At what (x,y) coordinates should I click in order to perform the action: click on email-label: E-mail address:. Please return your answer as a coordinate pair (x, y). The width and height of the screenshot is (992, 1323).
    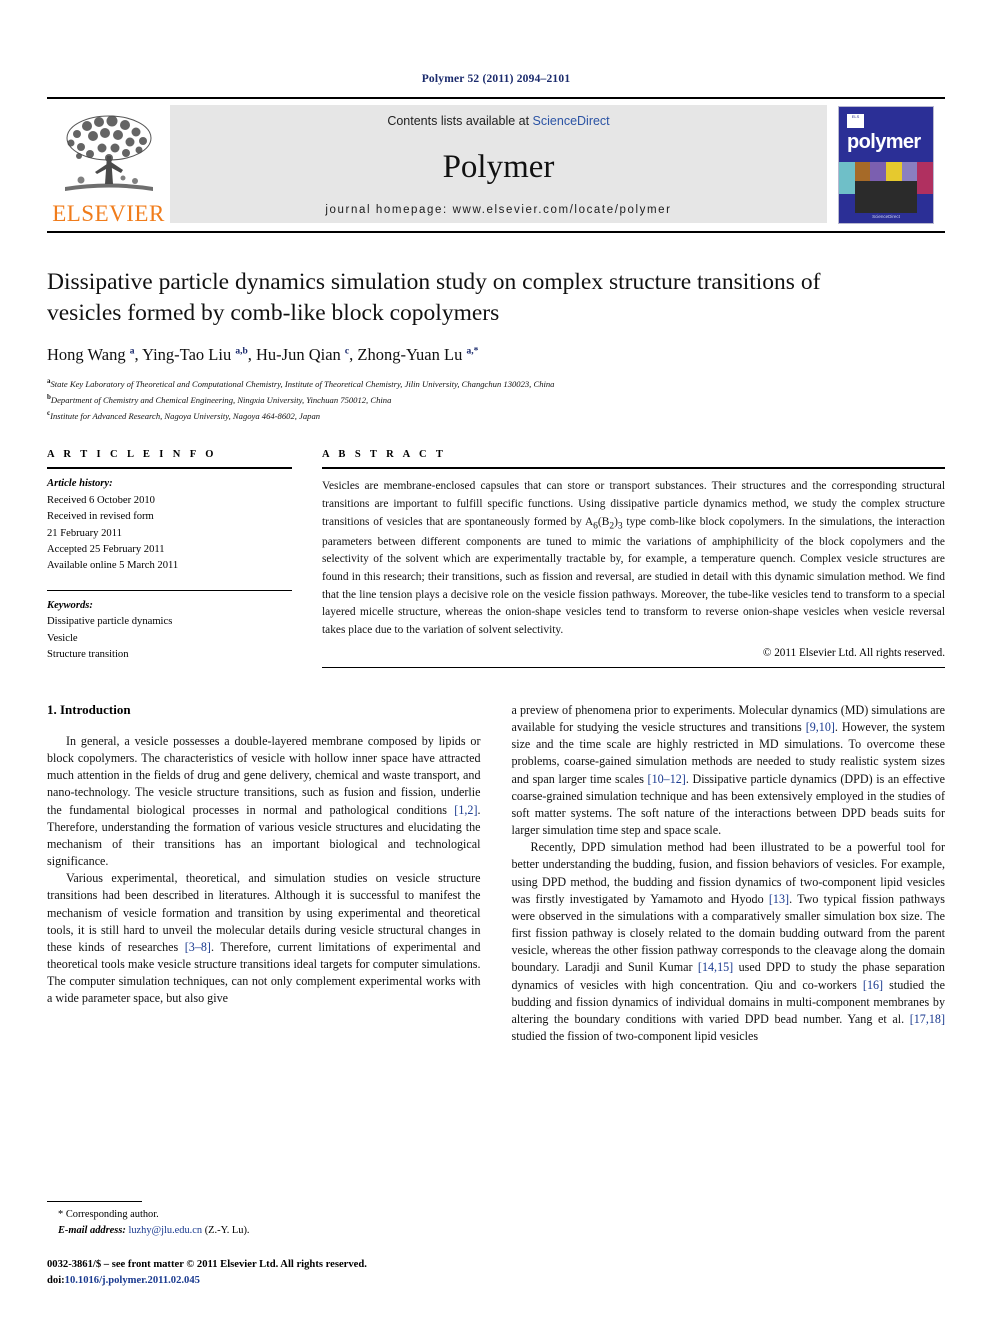
    Looking at the image, I should click on (92, 1230).